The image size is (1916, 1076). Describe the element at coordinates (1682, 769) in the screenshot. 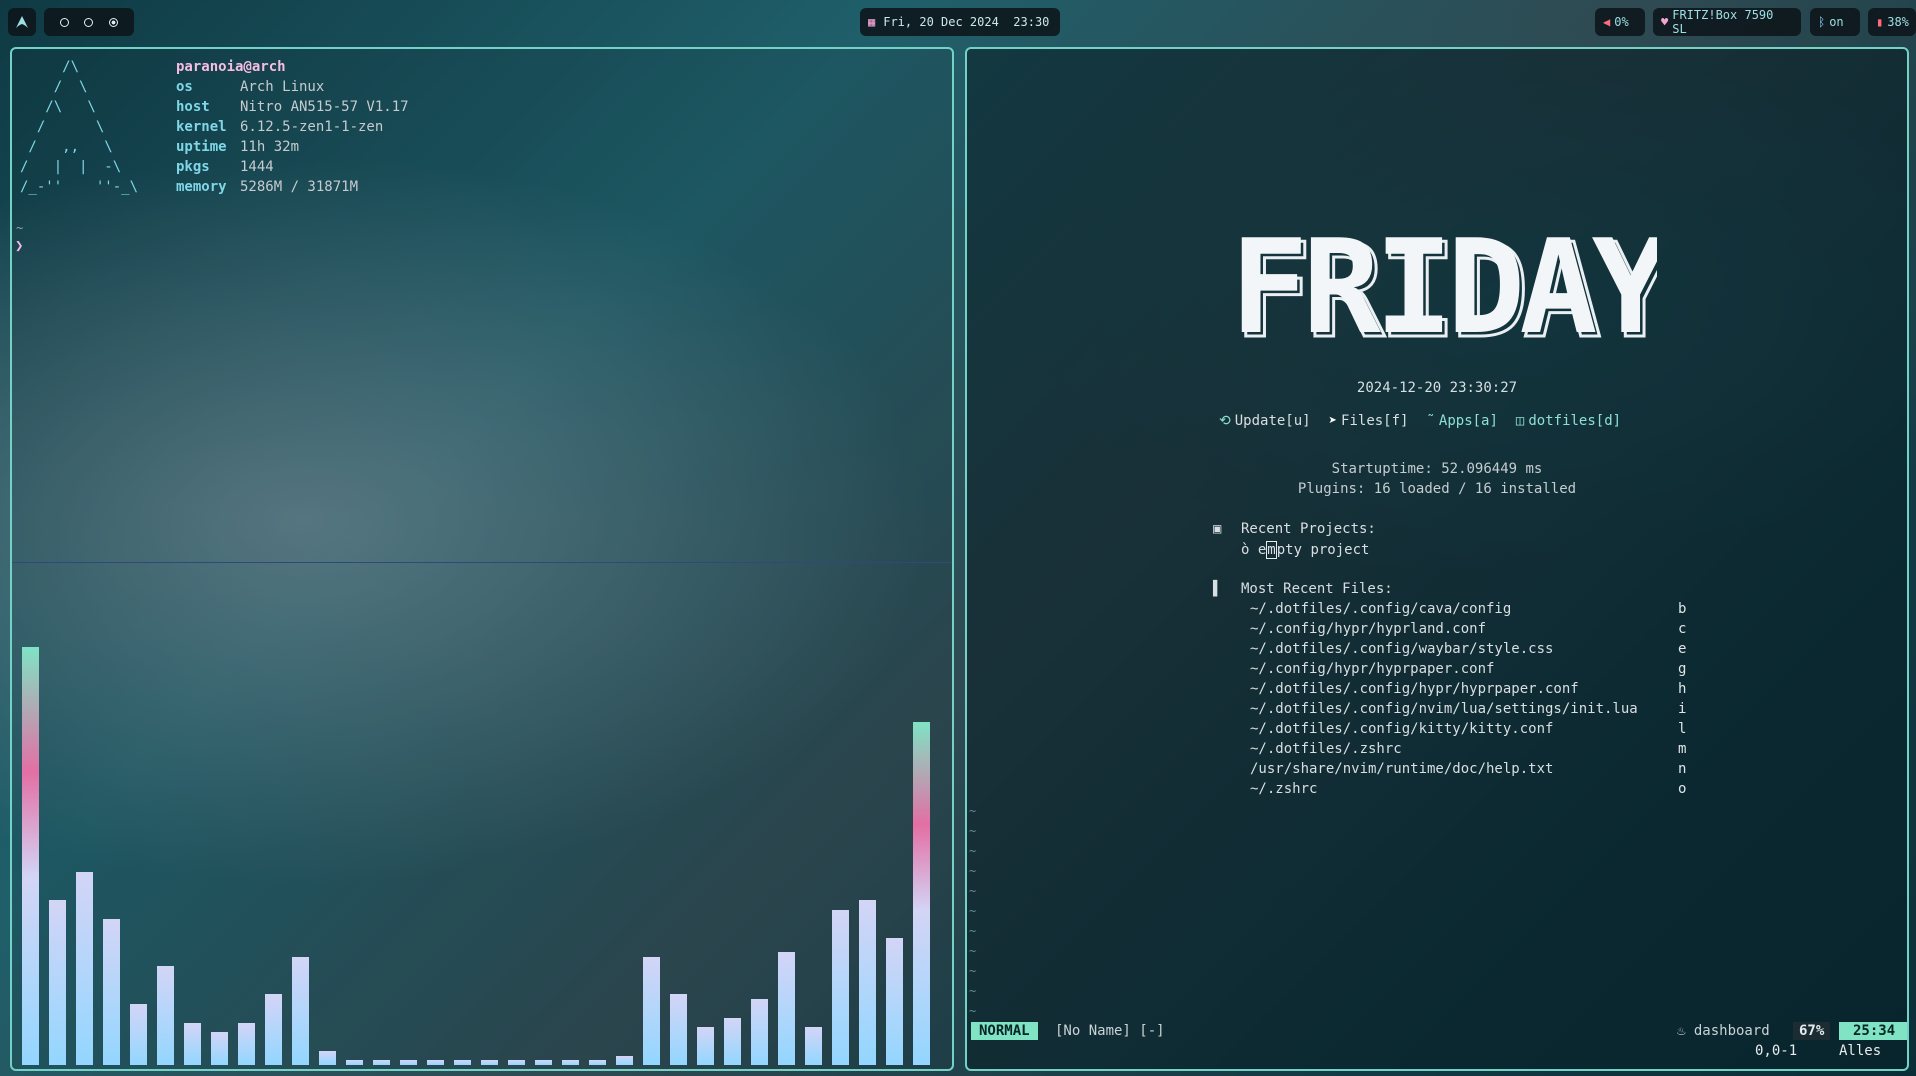

I see `file-key: n` at that location.